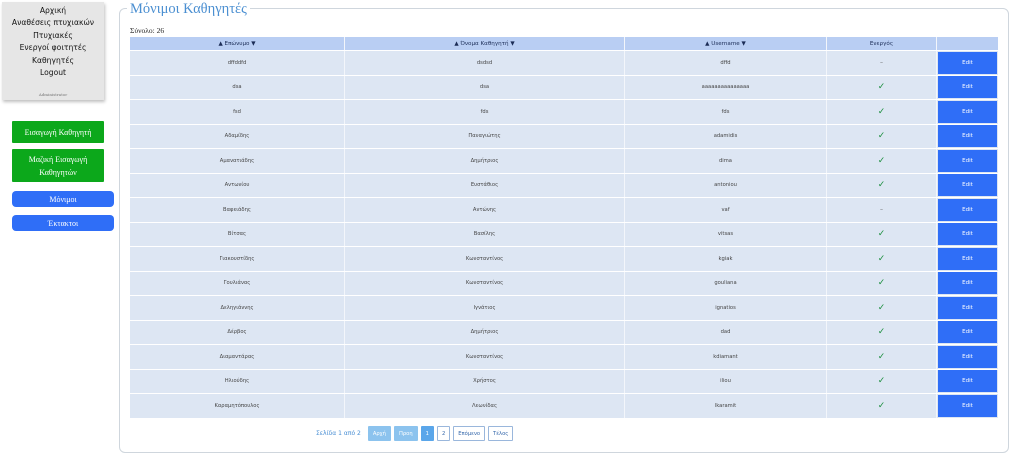  Describe the element at coordinates (726, 63) in the screenshot. I see `username-cell: dffd` at that location.